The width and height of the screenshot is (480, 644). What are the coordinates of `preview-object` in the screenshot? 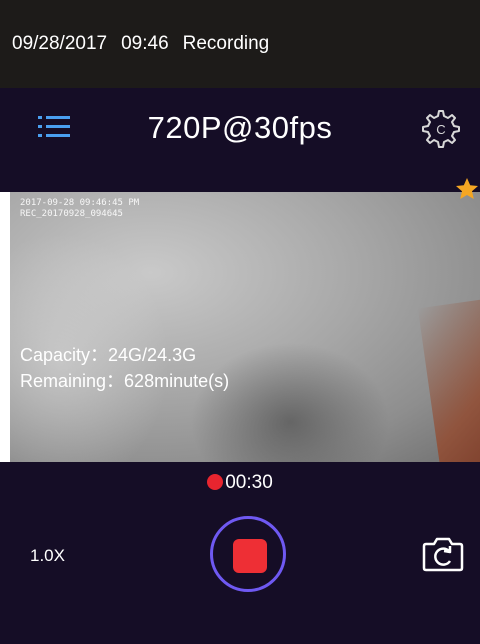 It's located at (448, 379).